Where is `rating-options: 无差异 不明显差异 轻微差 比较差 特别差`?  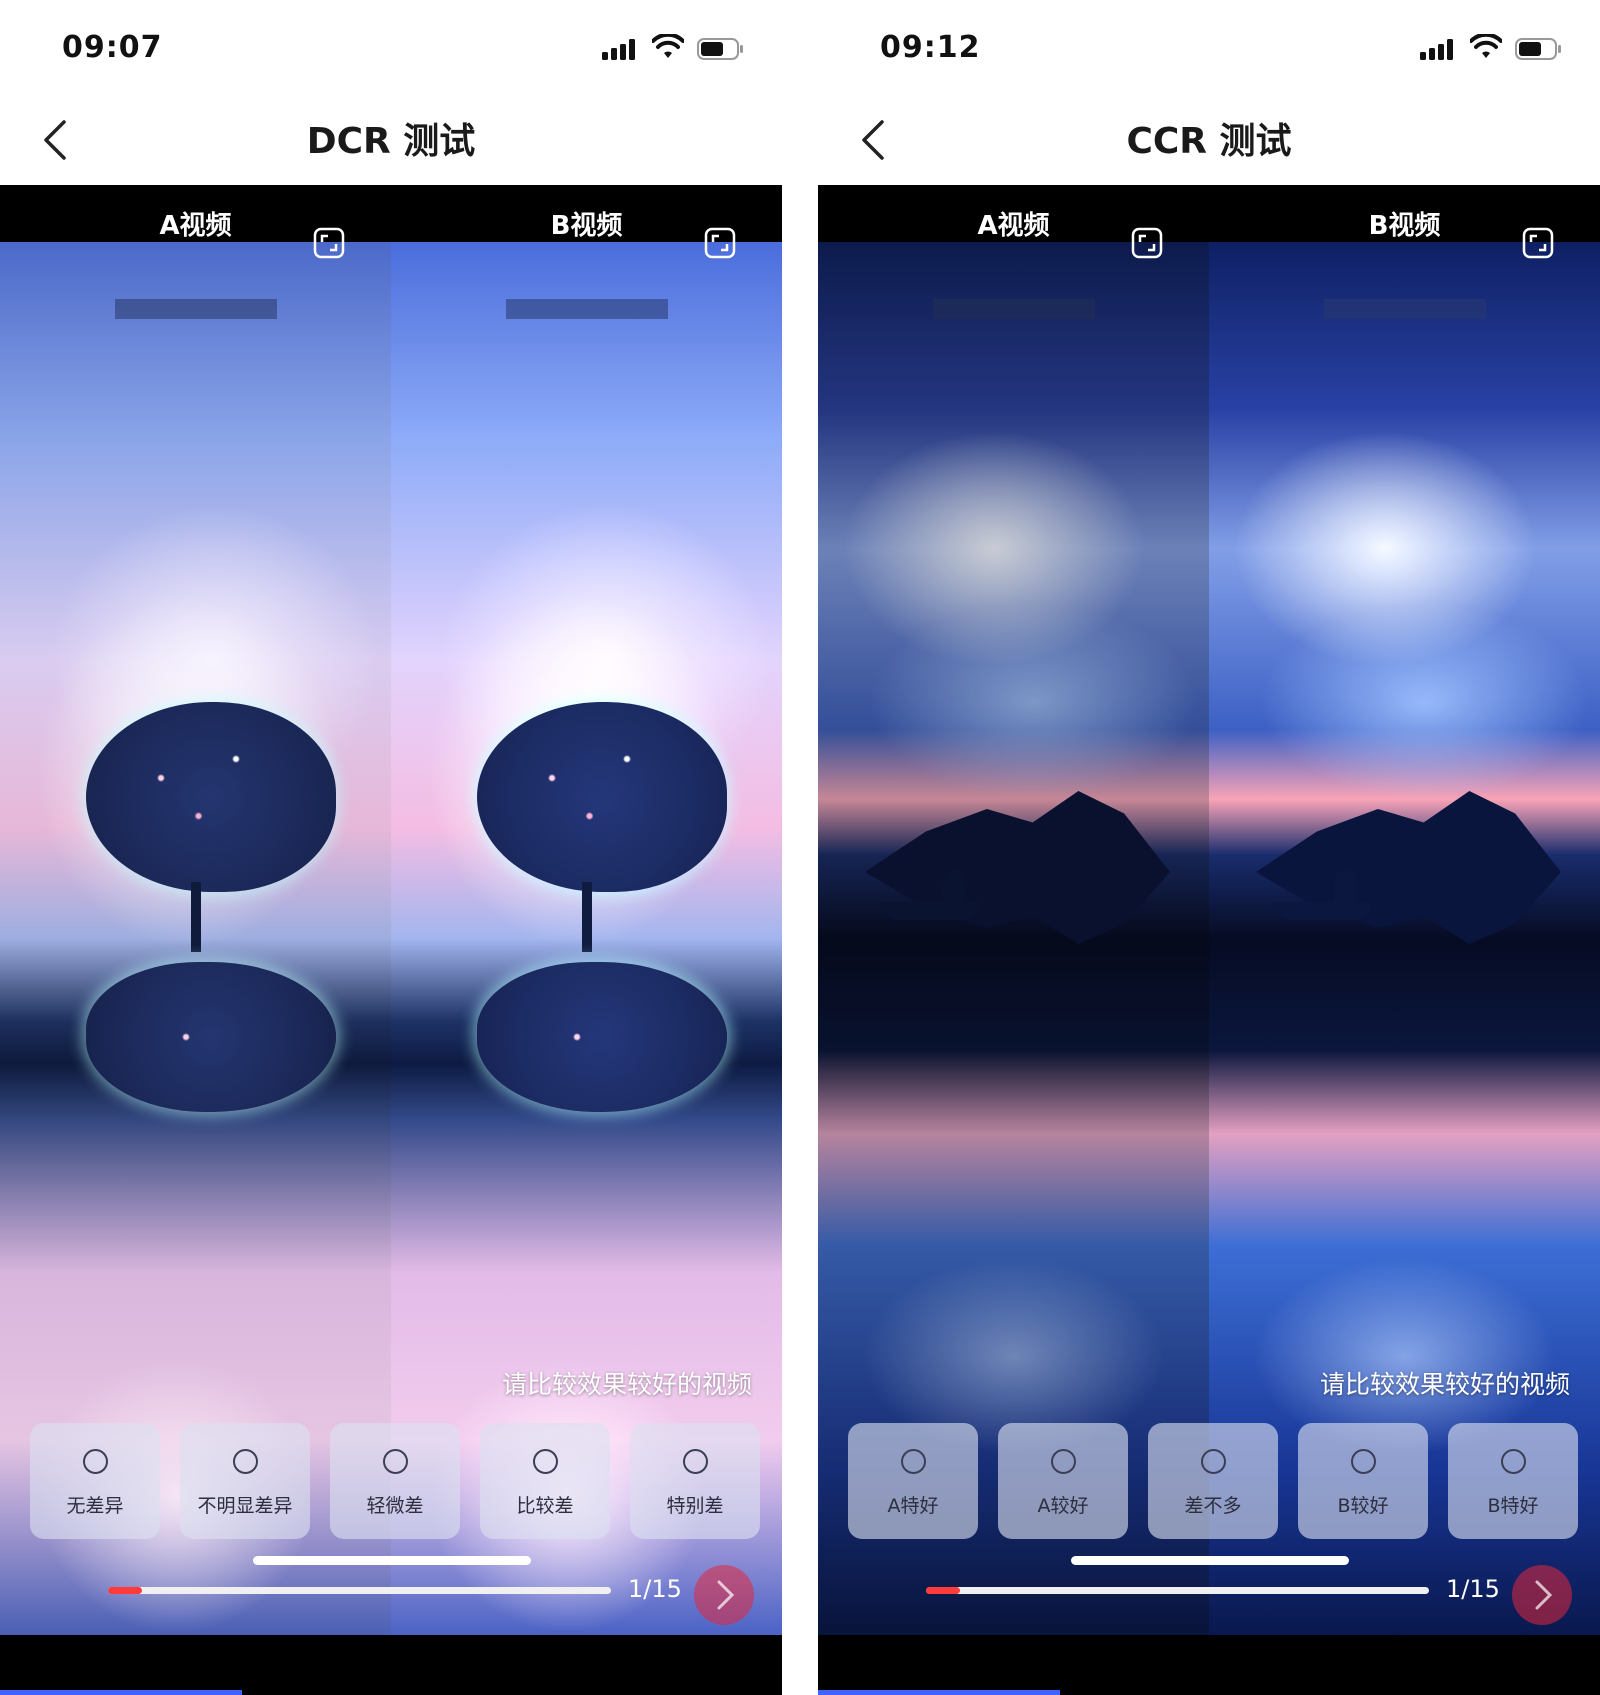 rating-options: 无差异 不明显差异 轻微差 比较差 特别差 is located at coordinates (395, 1481).